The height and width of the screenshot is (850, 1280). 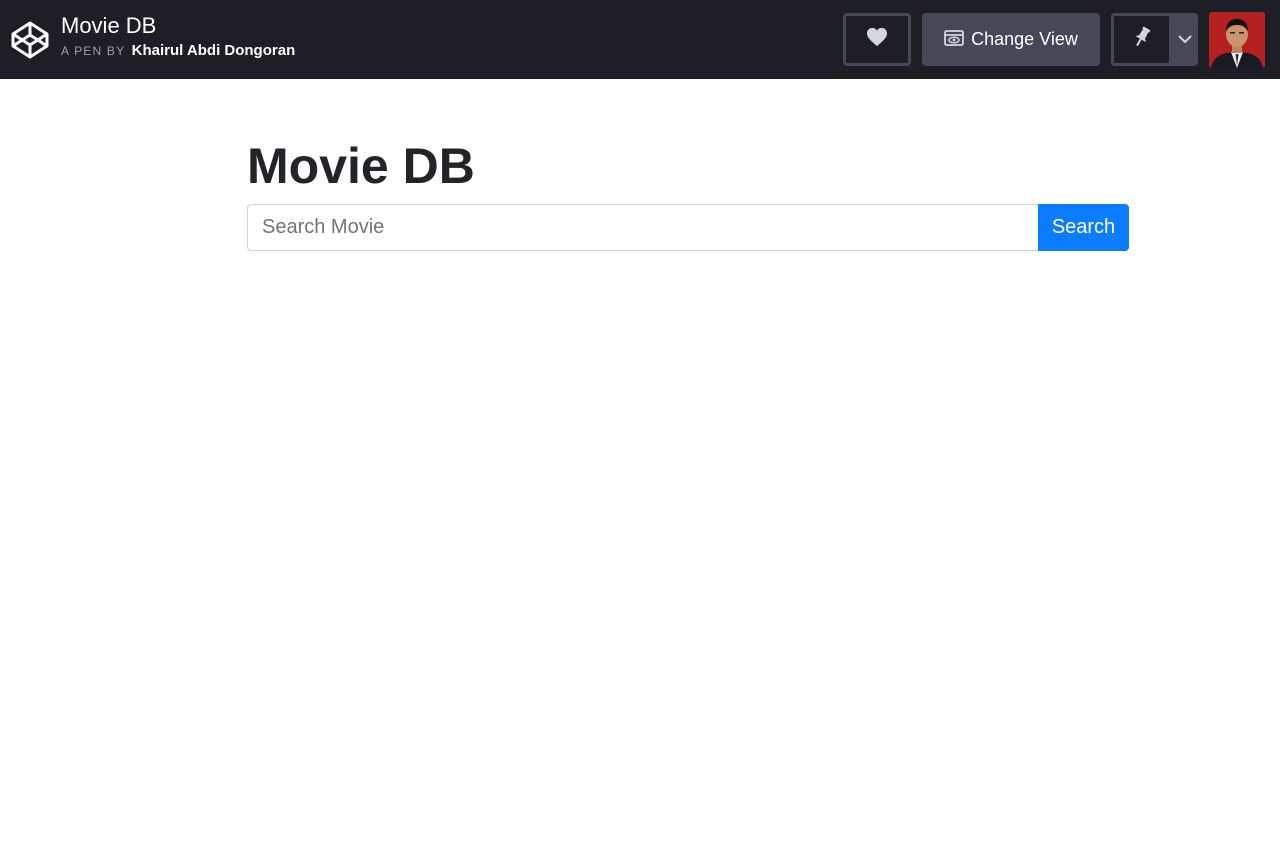 What do you see at coordinates (214, 50) in the screenshot?
I see `pen-author-link: Khairul Abdi Dongoran` at bounding box center [214, 50].